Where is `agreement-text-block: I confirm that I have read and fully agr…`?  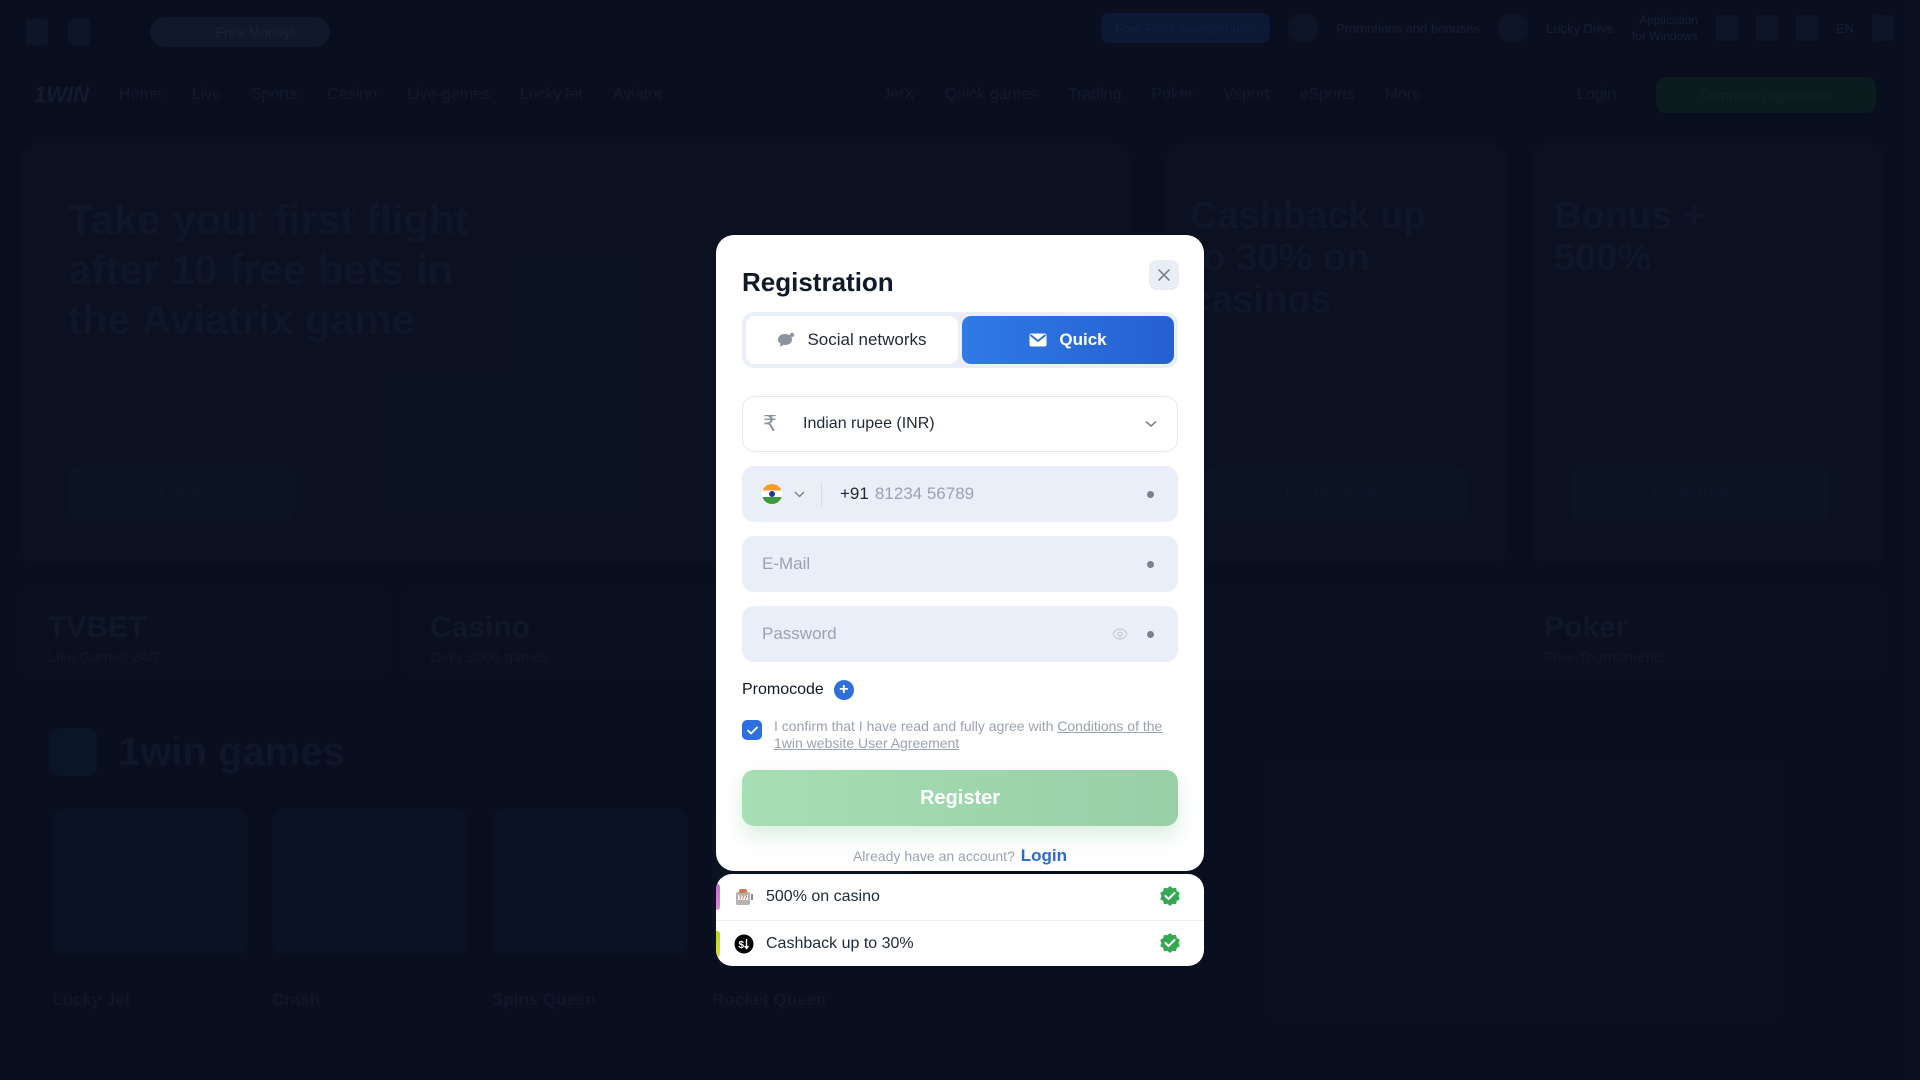
agreement-text-block: I confirm that I have read and fully agr… is located at coordinates (976, 735).